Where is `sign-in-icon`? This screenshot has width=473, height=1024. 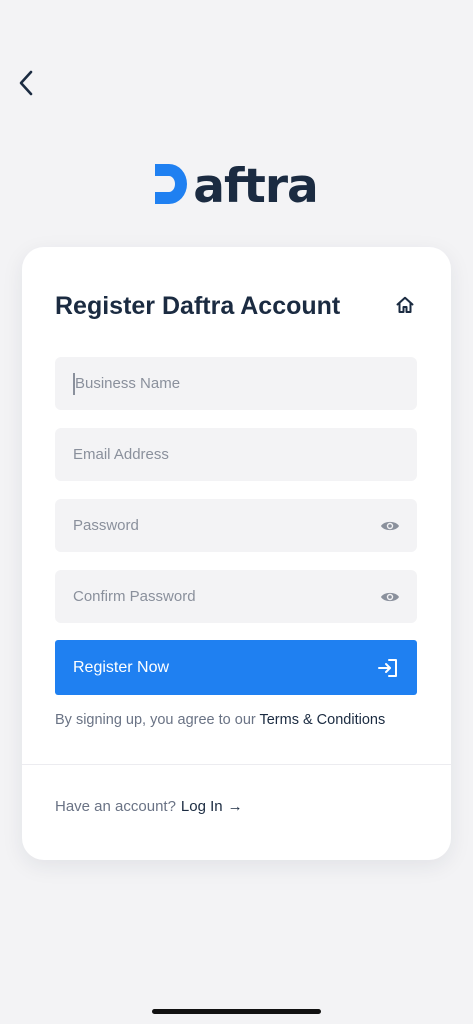 sign-in-icon is located at coordinates (387, 667).